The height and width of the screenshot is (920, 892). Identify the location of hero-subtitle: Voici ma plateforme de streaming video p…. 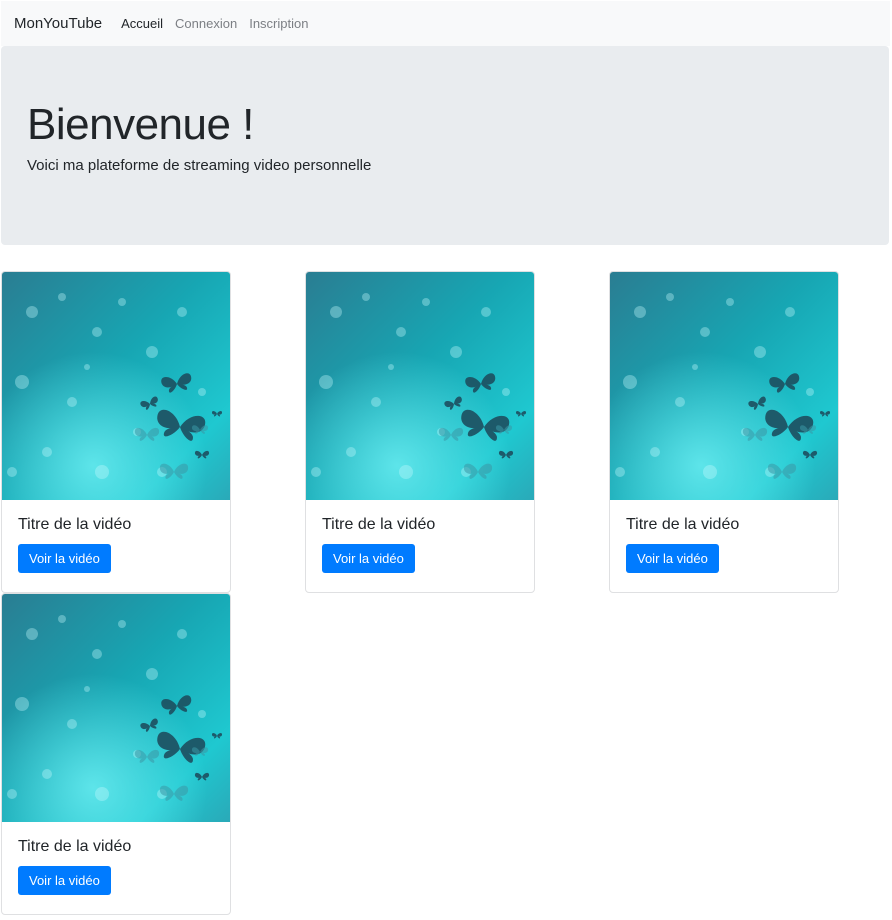
(199, 165).